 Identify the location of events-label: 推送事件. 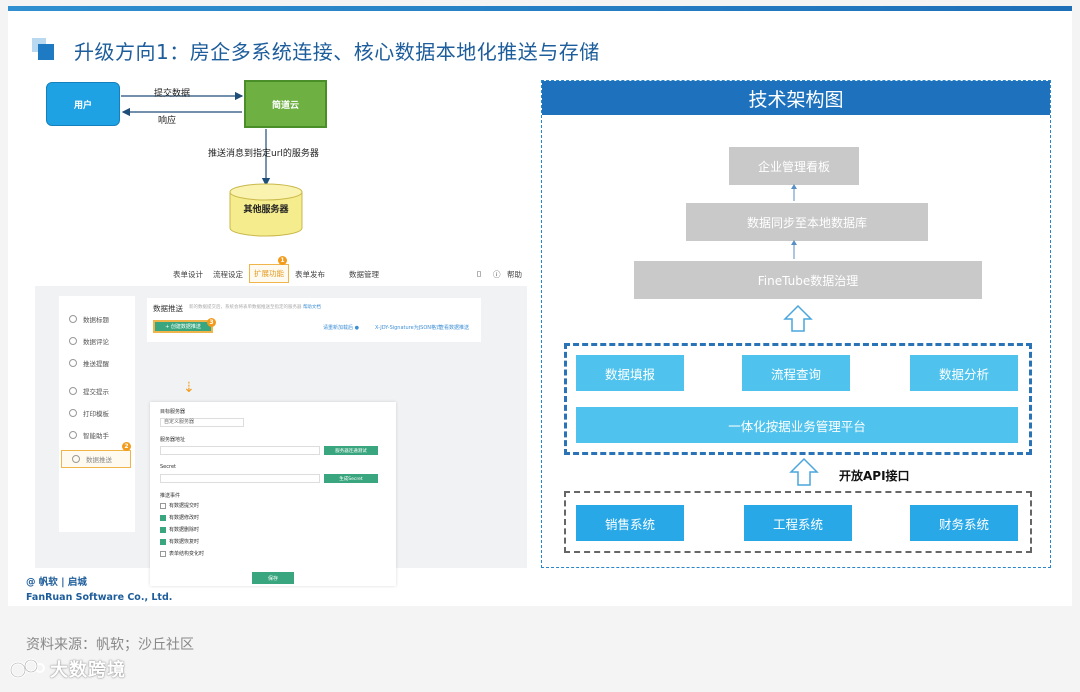
(170, 496).